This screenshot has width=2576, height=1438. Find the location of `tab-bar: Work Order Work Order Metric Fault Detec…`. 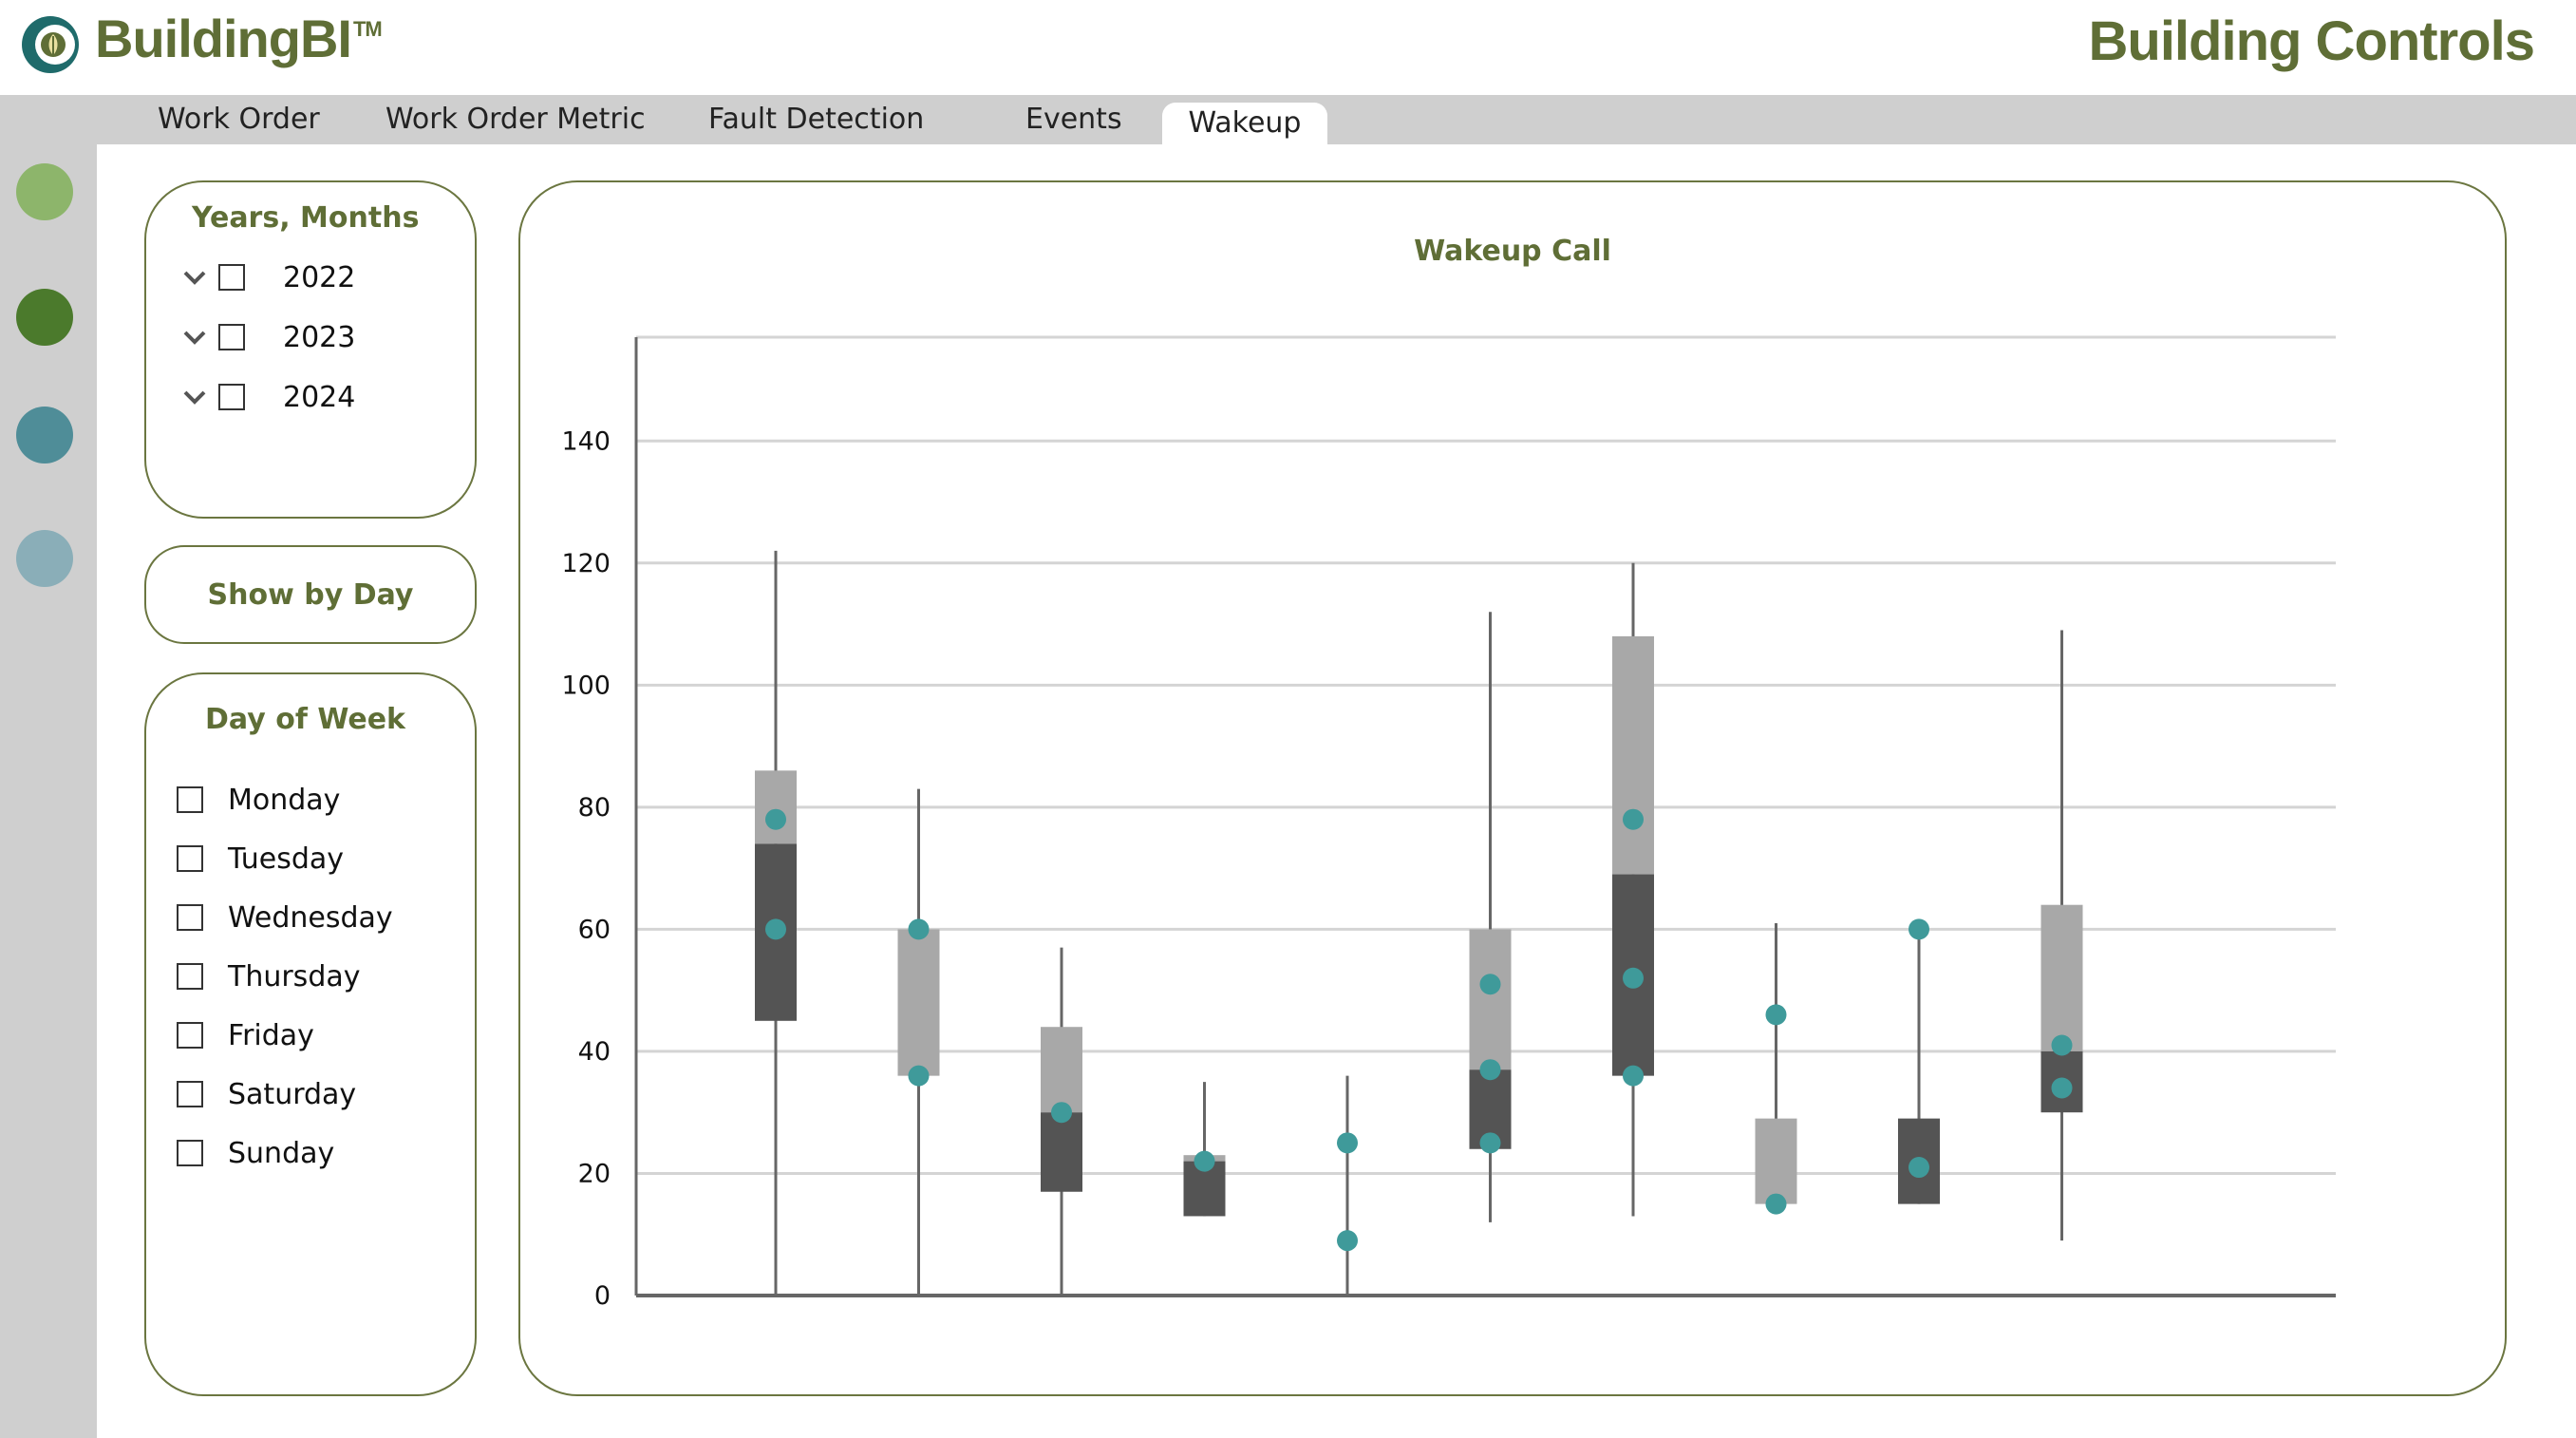

tab-bar: Work Order Work Order Metric Fault Detec… is located at coordinates (1288, 120).